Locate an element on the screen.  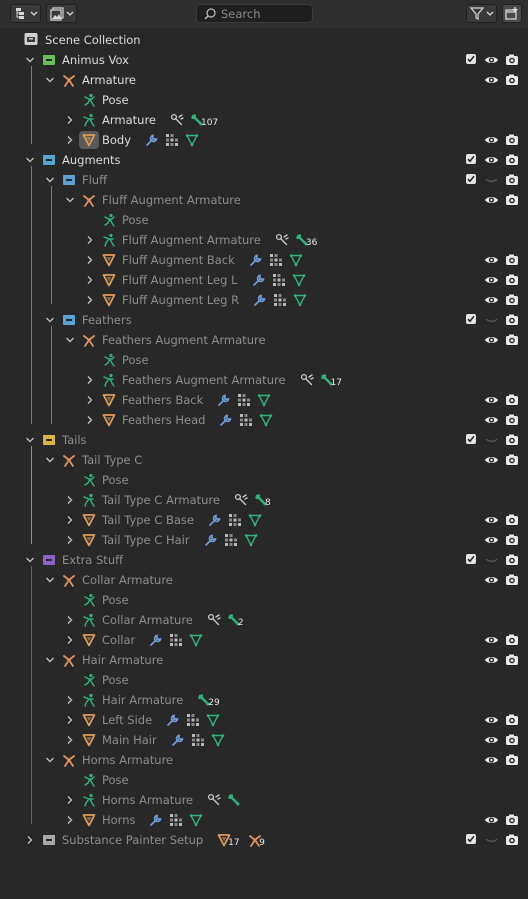
outliner-row: Collar is located at coordinates (264, 640).